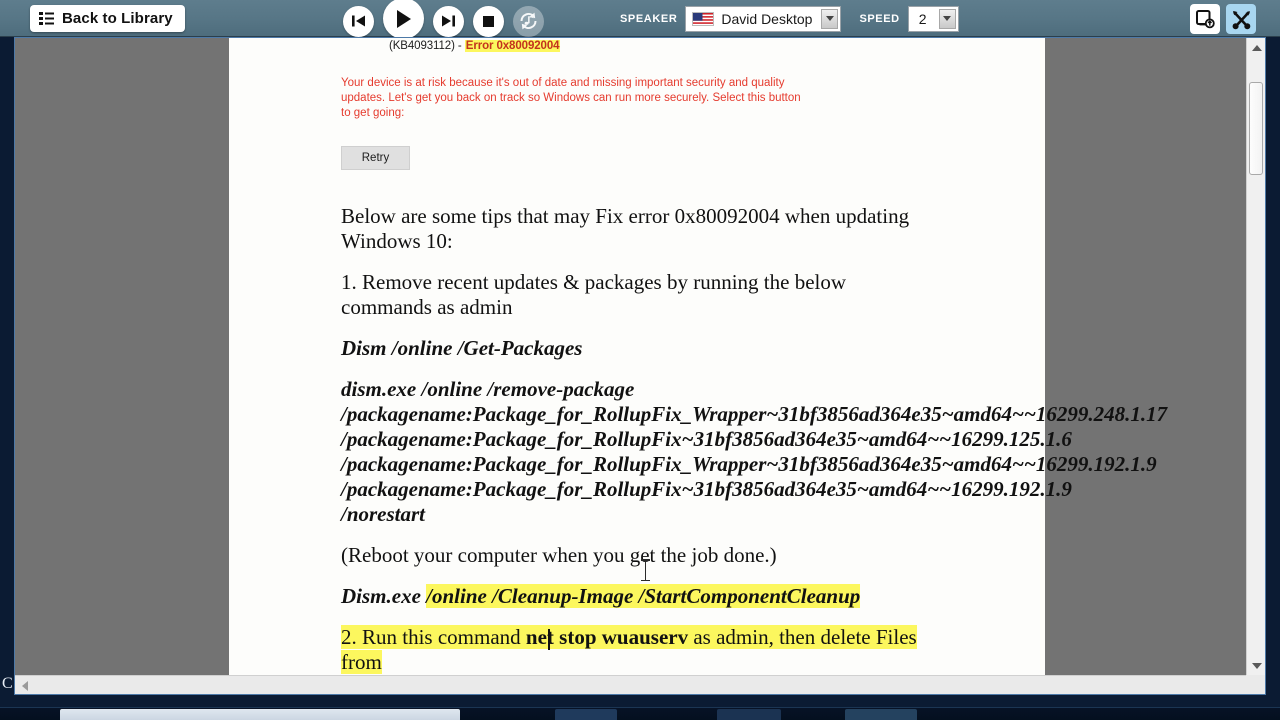  What do you see at coordinates (645, 570) in the screenshot?
I see `ibeam-cursor` at bounding box center [645, 570].